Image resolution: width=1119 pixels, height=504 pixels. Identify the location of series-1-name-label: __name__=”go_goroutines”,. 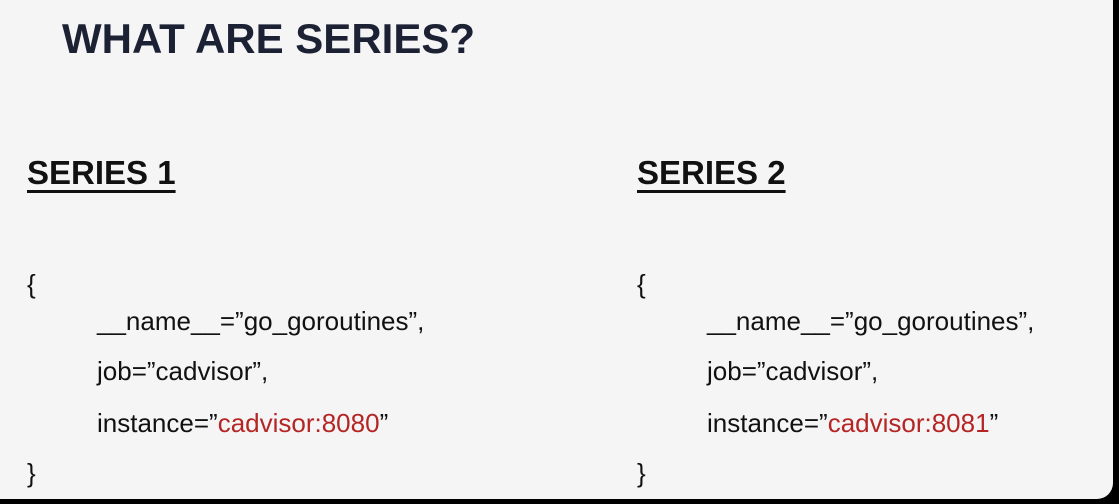
(261, 321).